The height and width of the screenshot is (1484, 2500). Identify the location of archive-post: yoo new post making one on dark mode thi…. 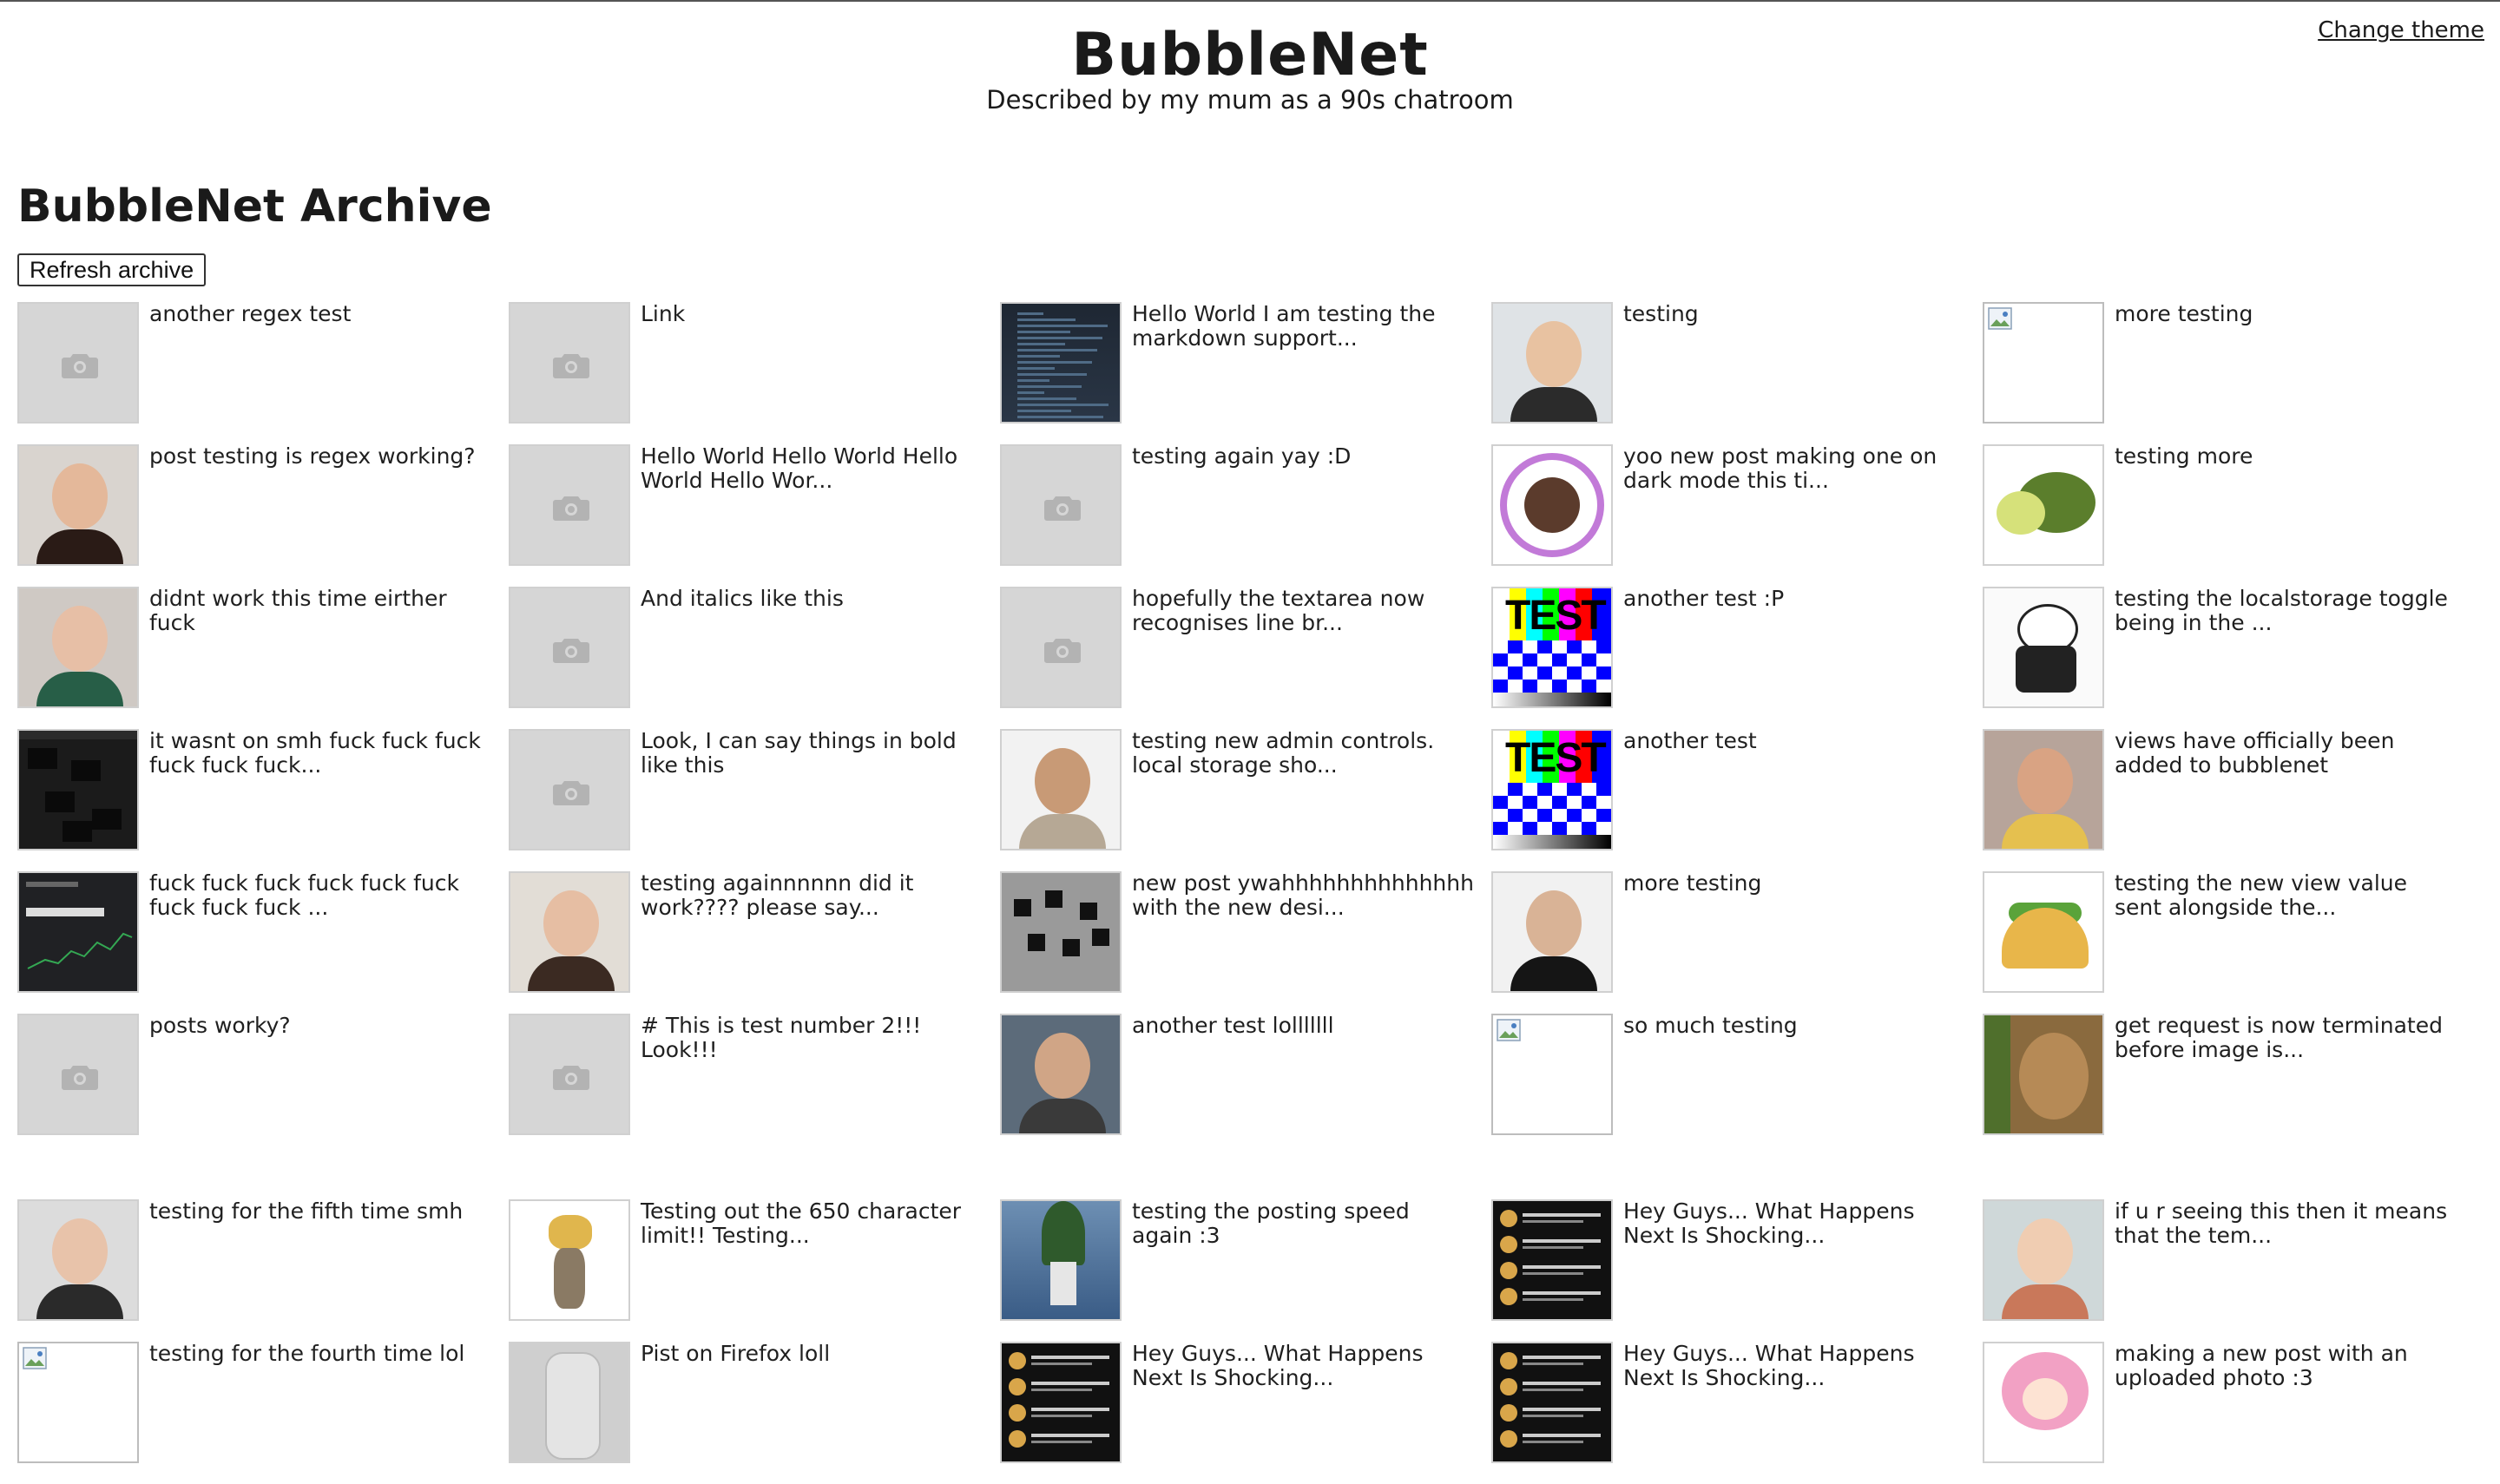
(1737, 515).